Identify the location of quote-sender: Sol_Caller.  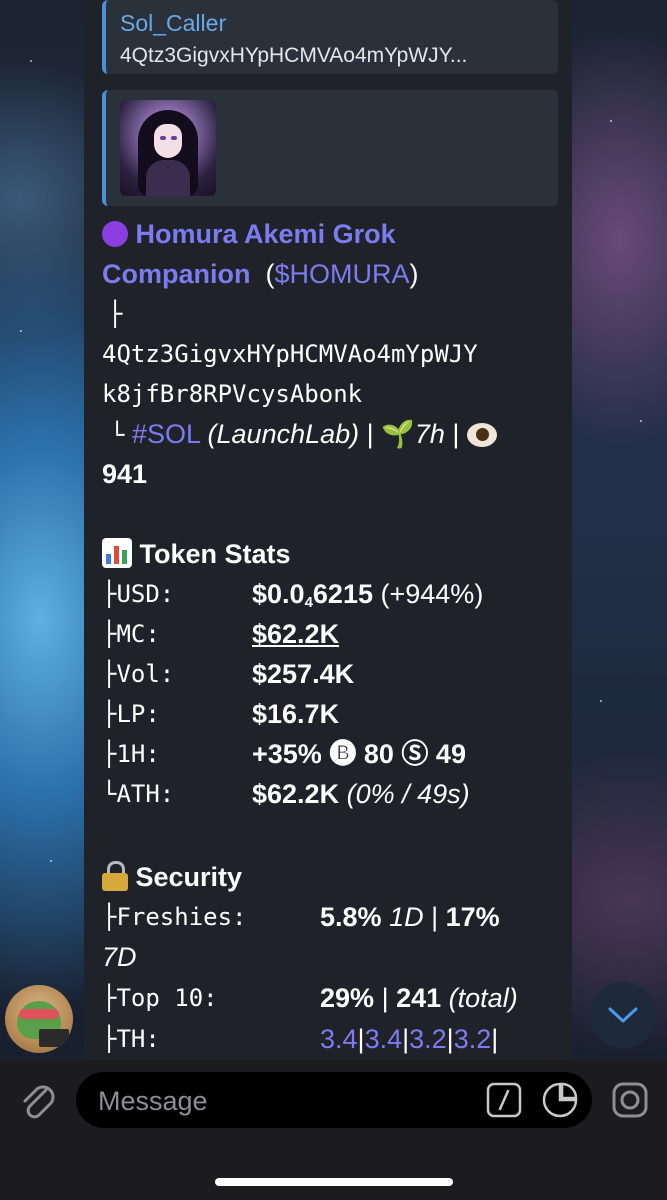
(173, 23).